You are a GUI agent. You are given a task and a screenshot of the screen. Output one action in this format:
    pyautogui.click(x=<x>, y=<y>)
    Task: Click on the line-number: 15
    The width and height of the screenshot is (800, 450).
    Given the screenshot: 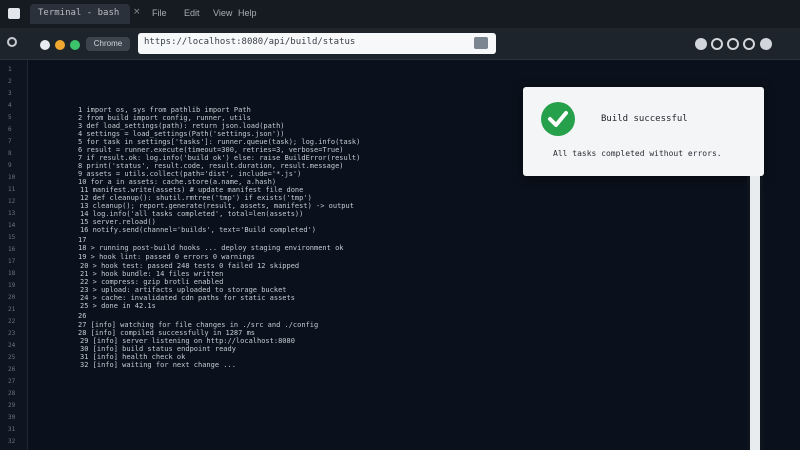 What is the action you would take?
    pyautogui.click(x=12, y=237)
    